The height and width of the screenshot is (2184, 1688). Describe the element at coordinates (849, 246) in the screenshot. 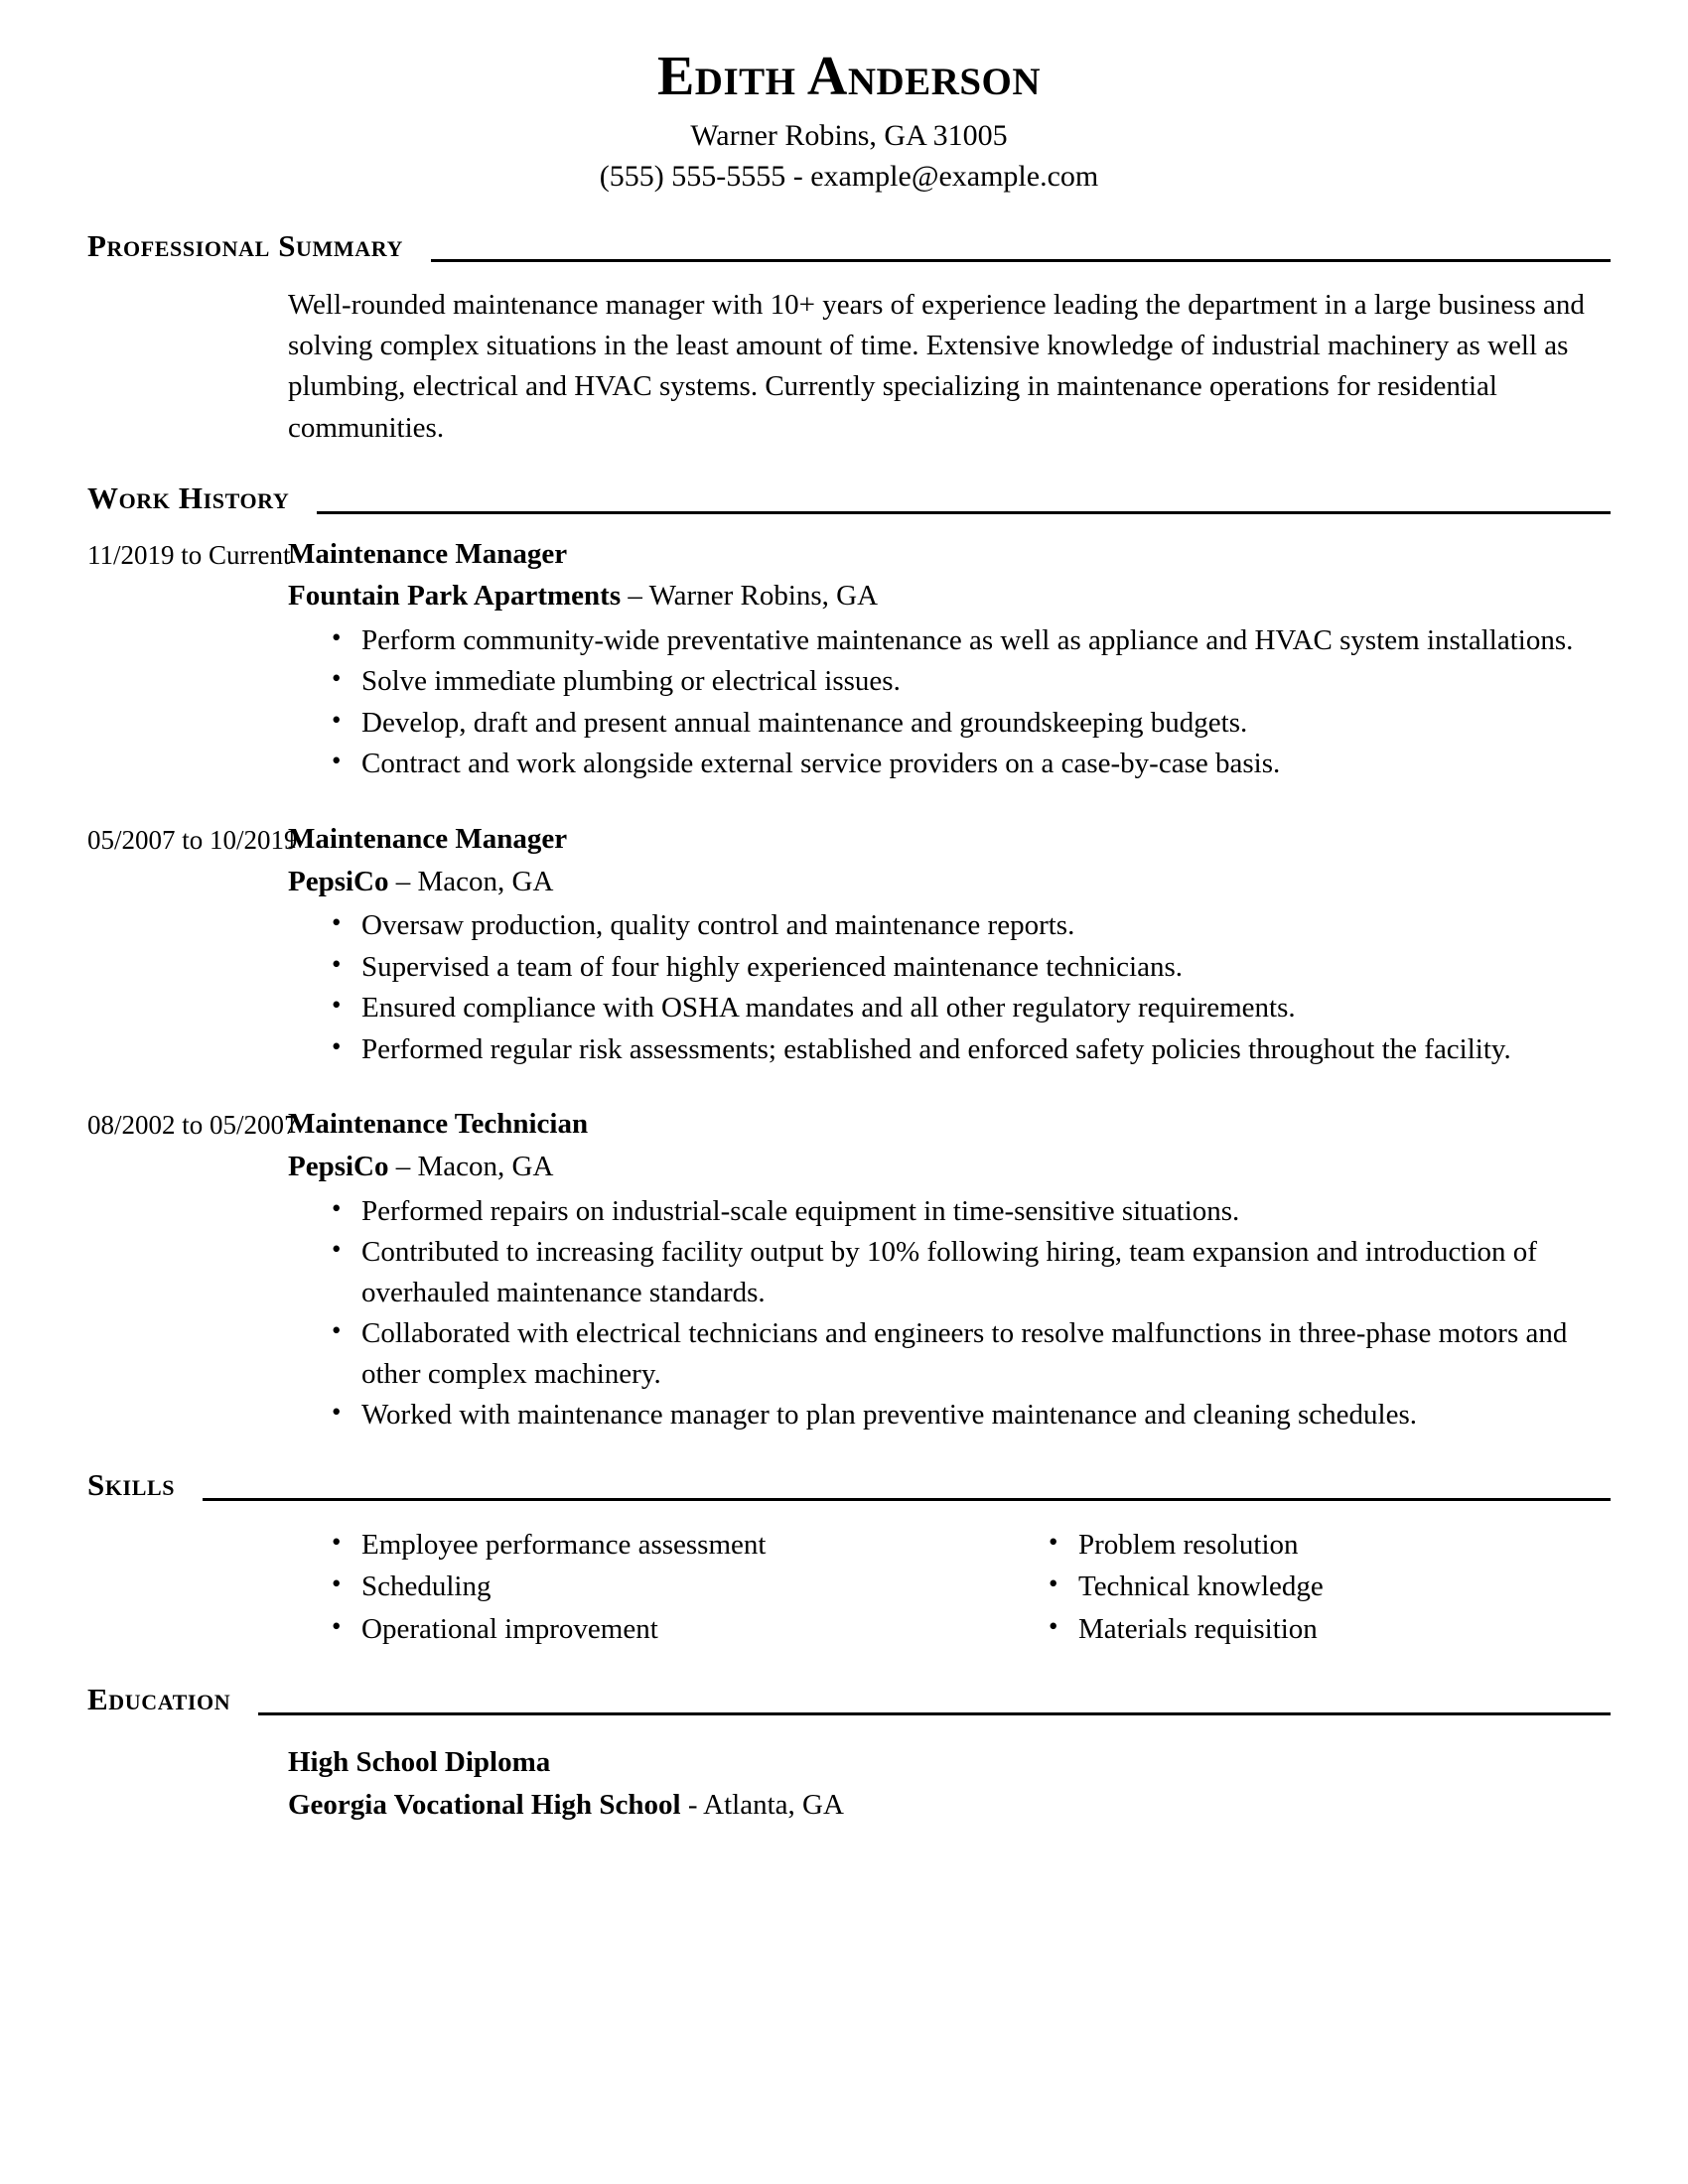

I see `section-header: Professional Summary` at that location.